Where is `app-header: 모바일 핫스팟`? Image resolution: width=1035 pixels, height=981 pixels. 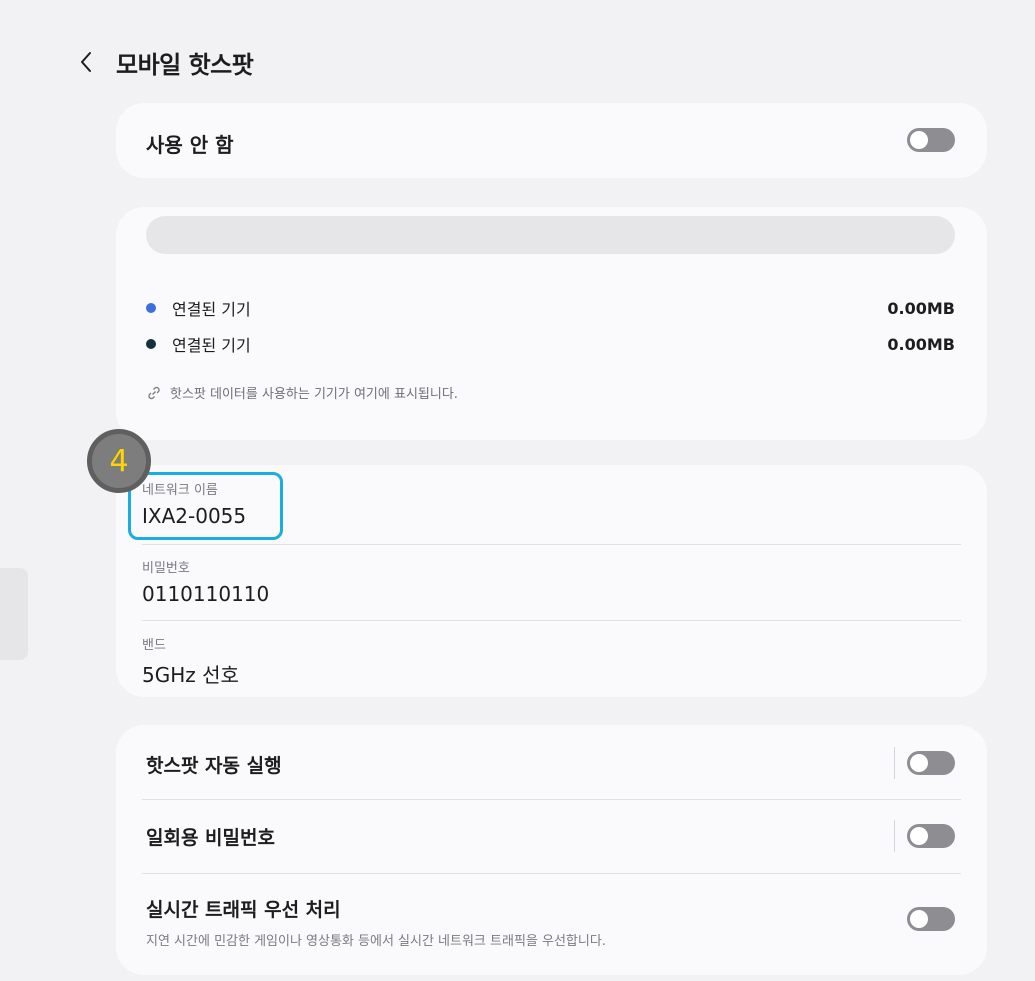
app-header: 모바일 핫스팟 is located at coordinates (163, 62).